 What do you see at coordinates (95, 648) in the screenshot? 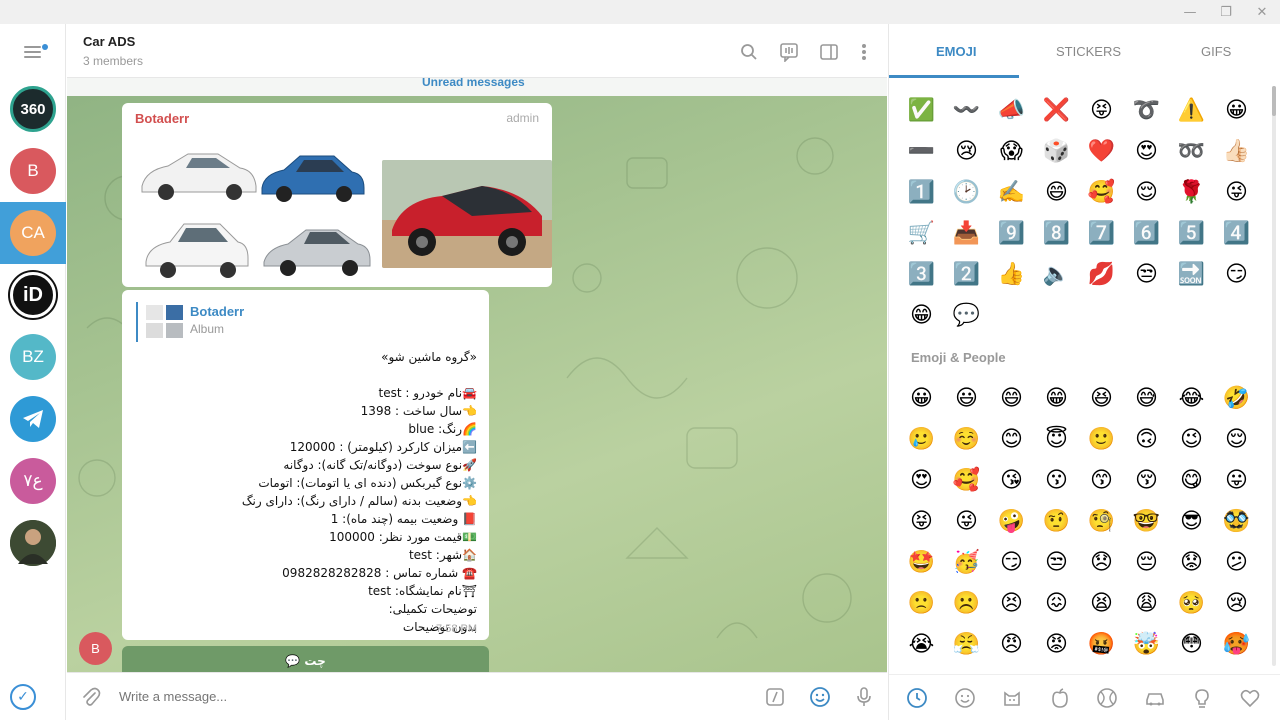
I see `sender-avatar: B` at bounding box center [95, 648].